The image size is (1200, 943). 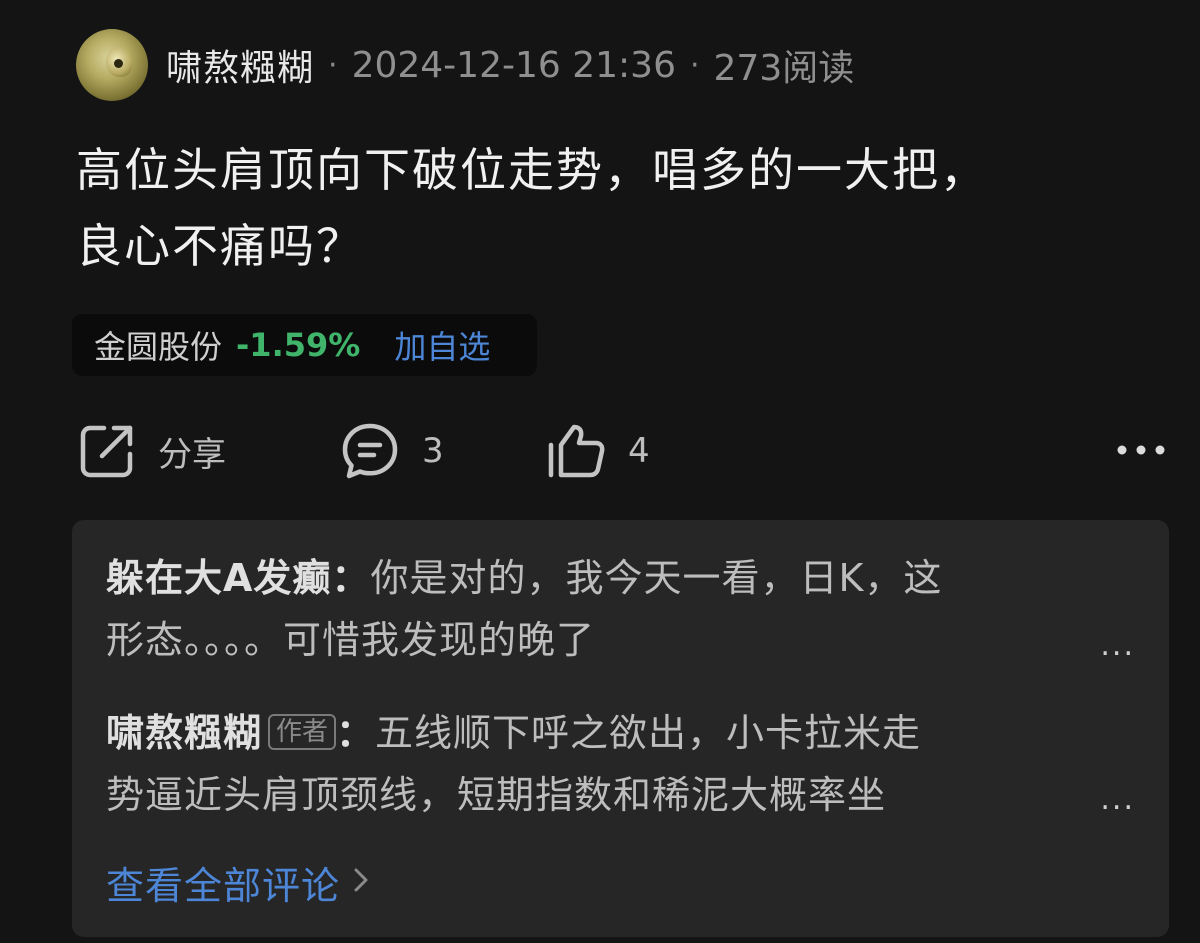 I want to click on comment-button: 3, so click(x=392, y=451).